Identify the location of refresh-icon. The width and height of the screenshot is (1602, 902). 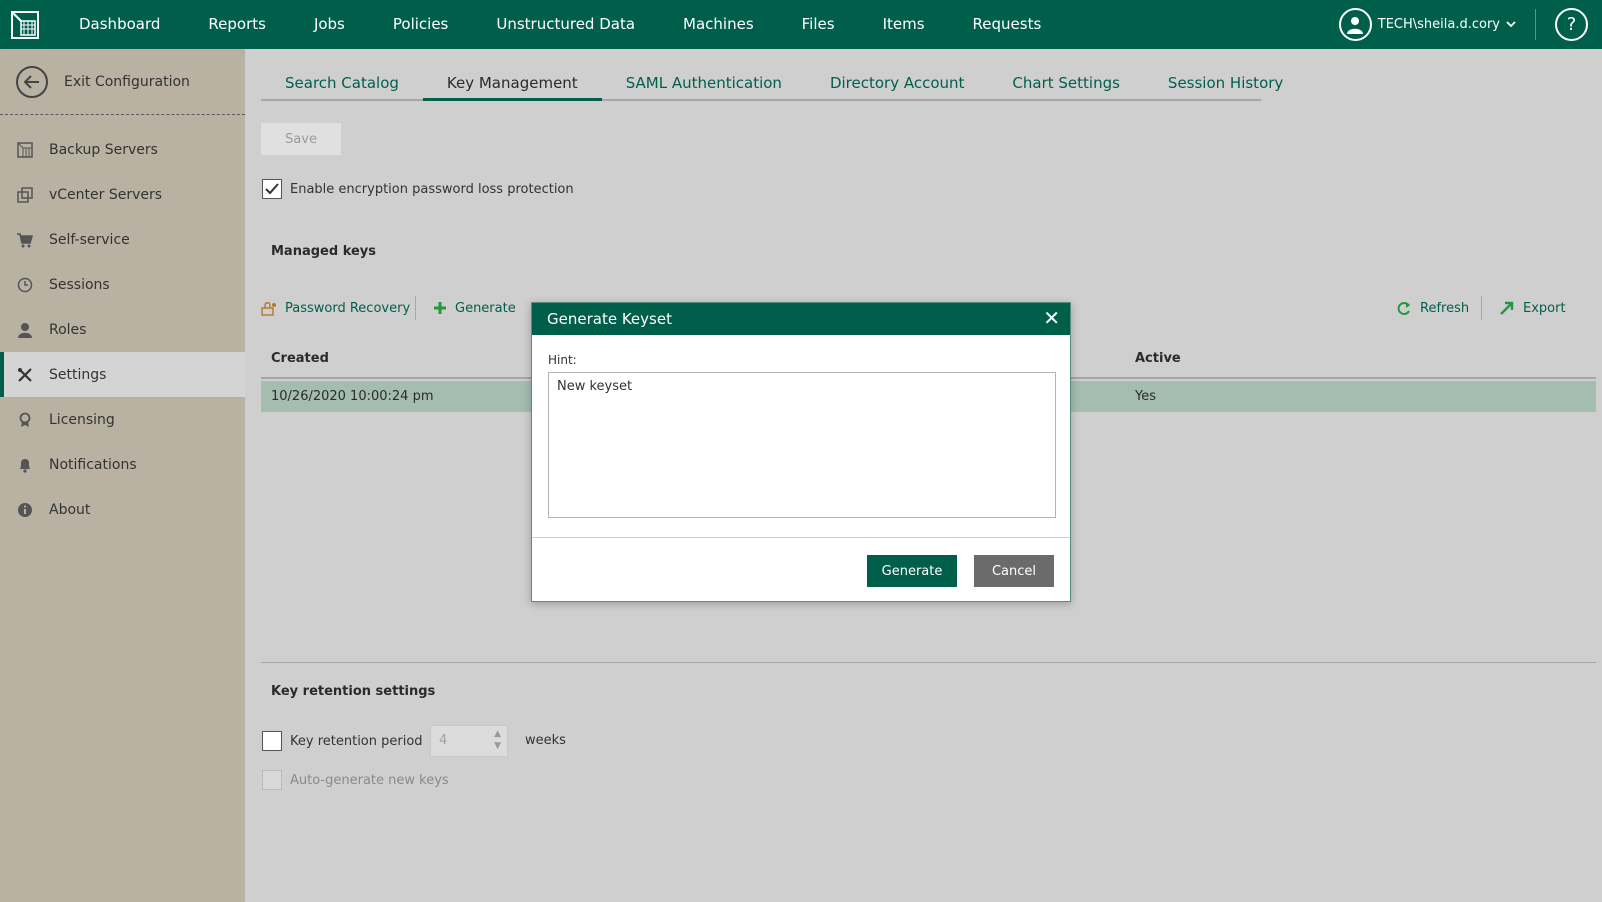
(1404, 308).